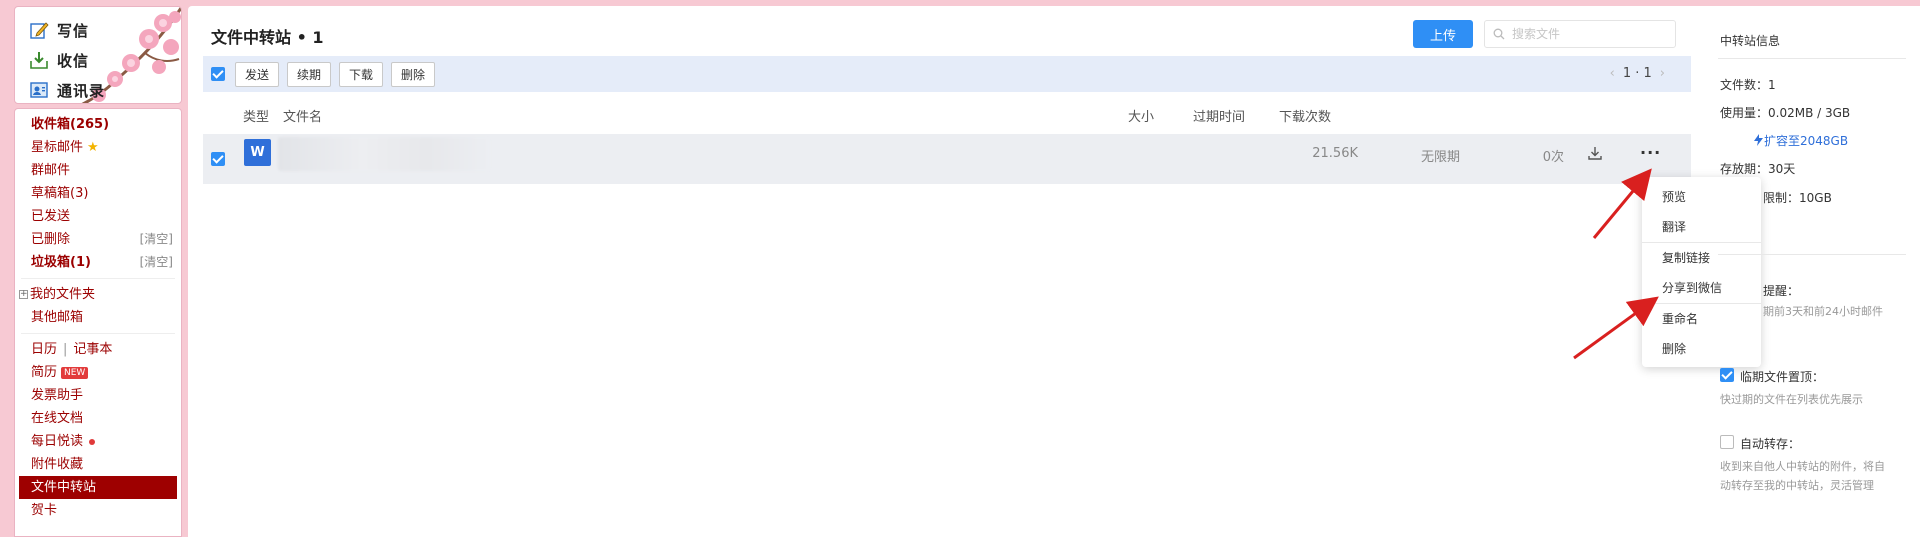 The height and width of the screenshot is (537, 1920). I want to click on contacts-button: 通讯录, so click(67, 90).